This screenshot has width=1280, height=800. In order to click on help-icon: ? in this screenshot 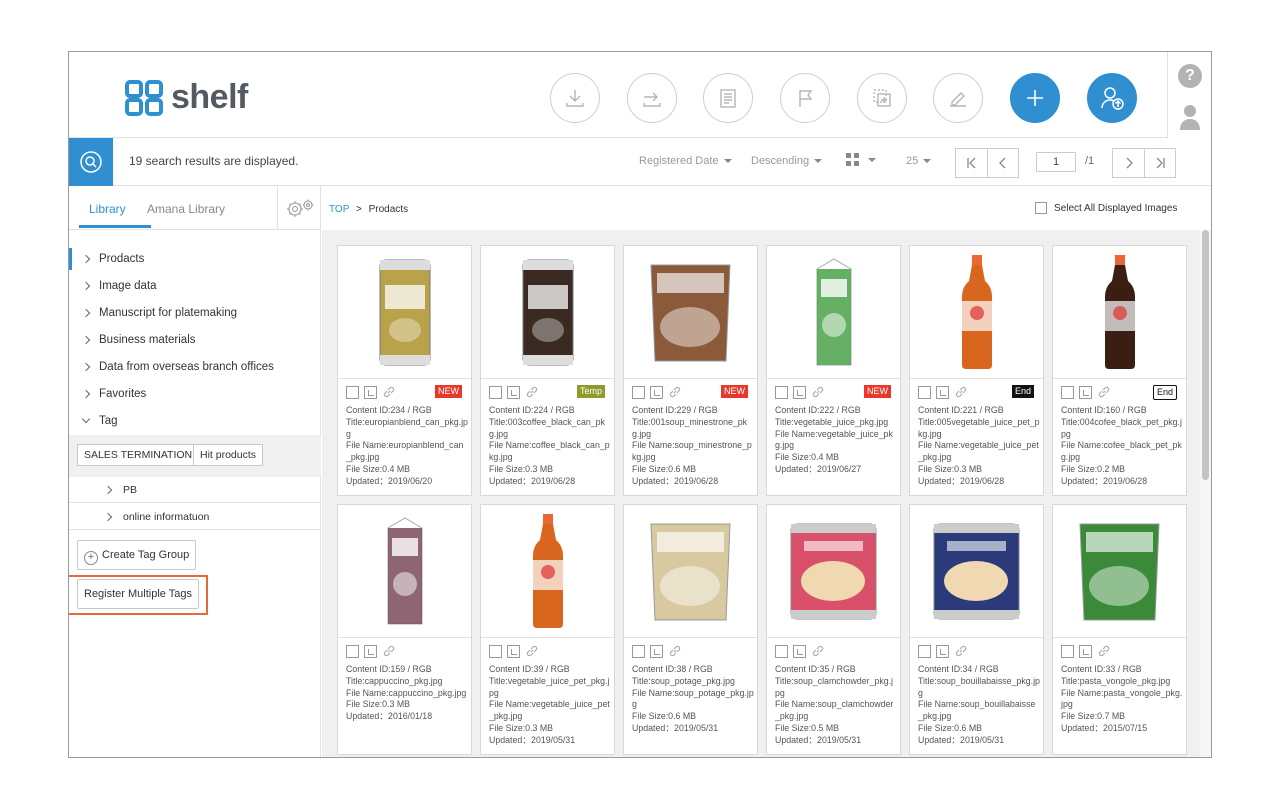, I will do `click(1190, 76)`.